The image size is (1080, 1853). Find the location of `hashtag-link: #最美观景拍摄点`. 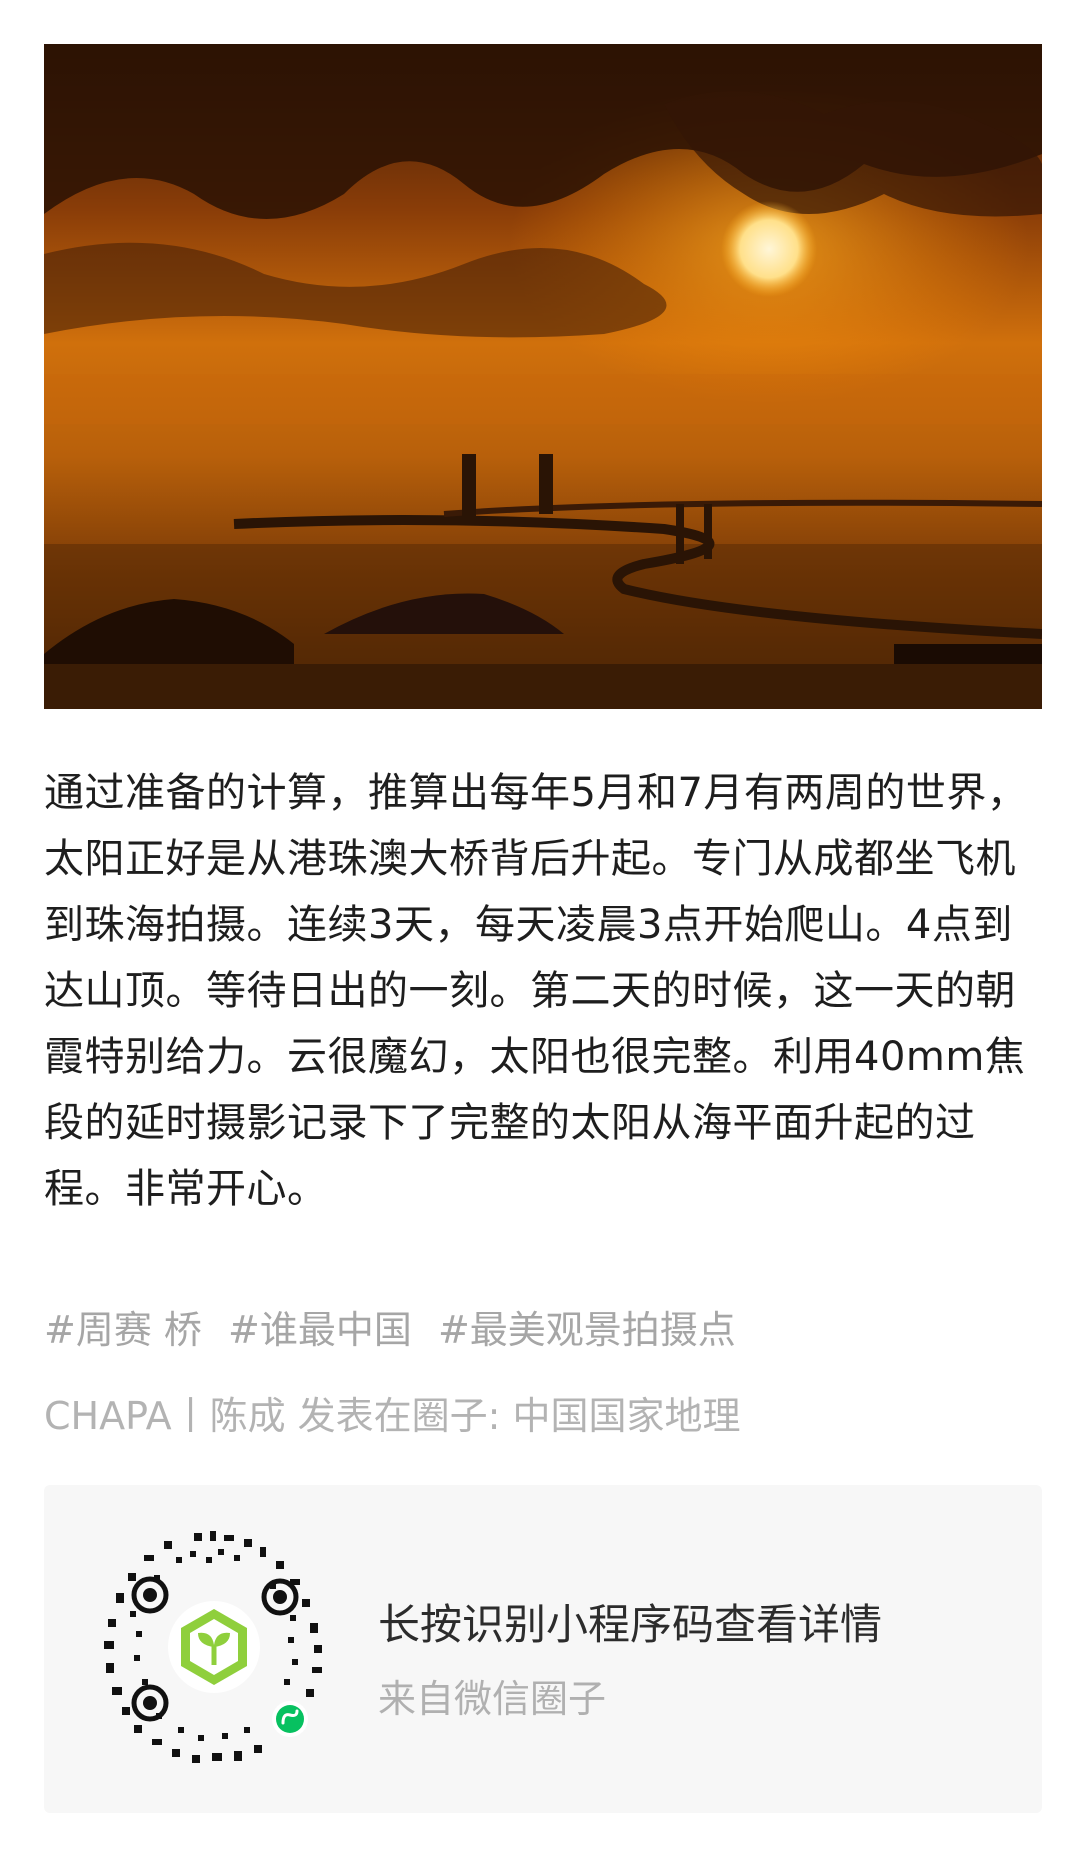

hashtag-link: #最美观景拍摄点 is located at coordinates (587, 1330).